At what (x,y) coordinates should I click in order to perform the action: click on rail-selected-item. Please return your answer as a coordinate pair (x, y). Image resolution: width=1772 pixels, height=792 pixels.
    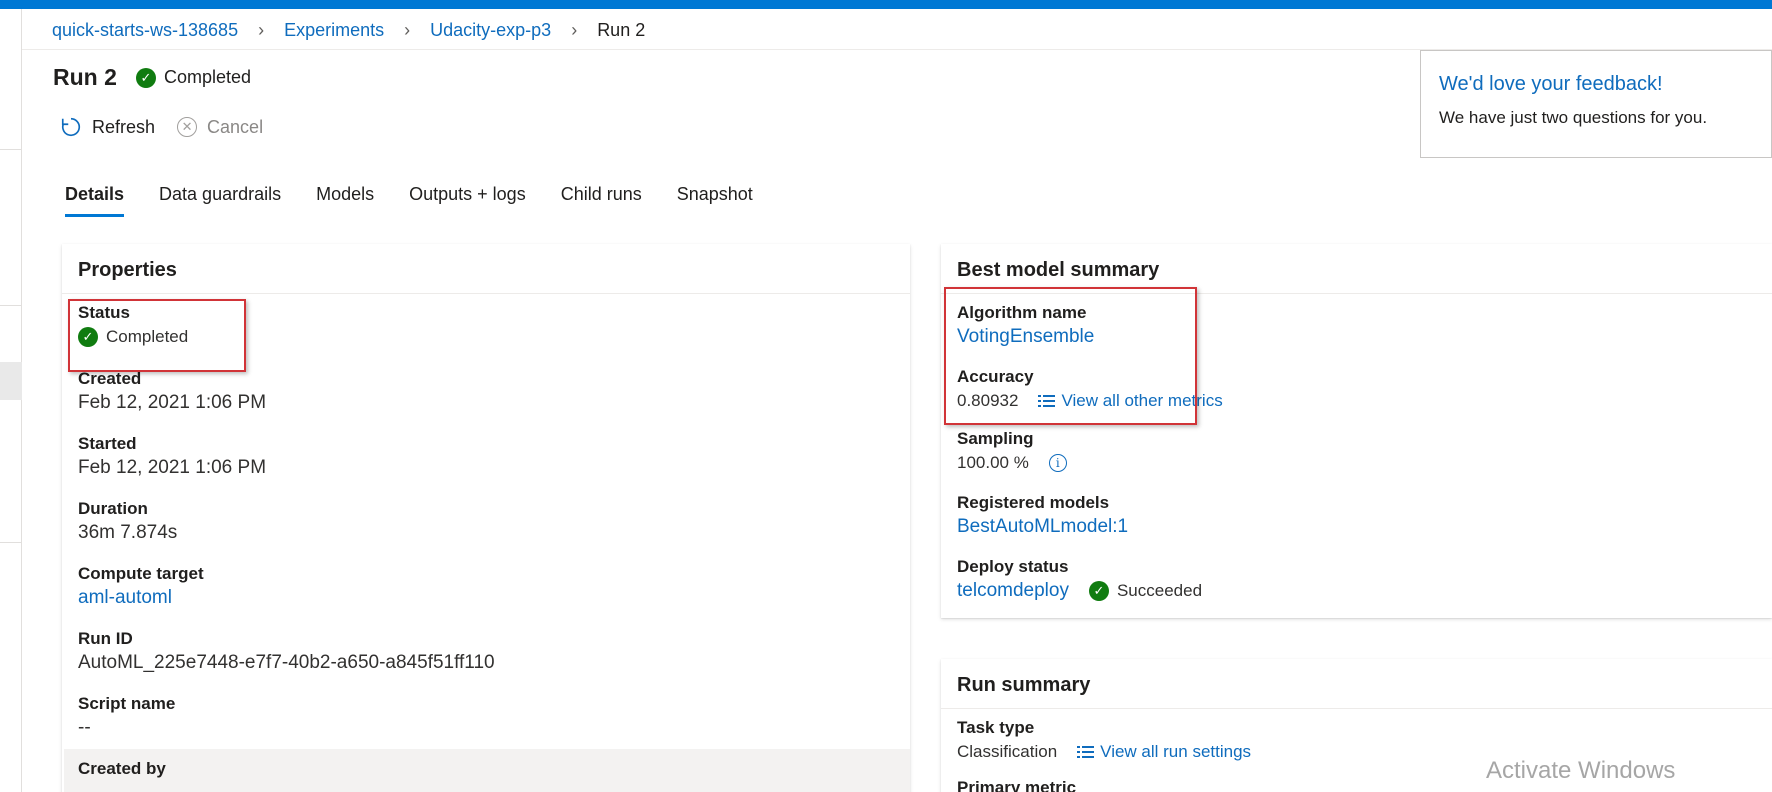
    Looking at the image, I should click on (11, 381).